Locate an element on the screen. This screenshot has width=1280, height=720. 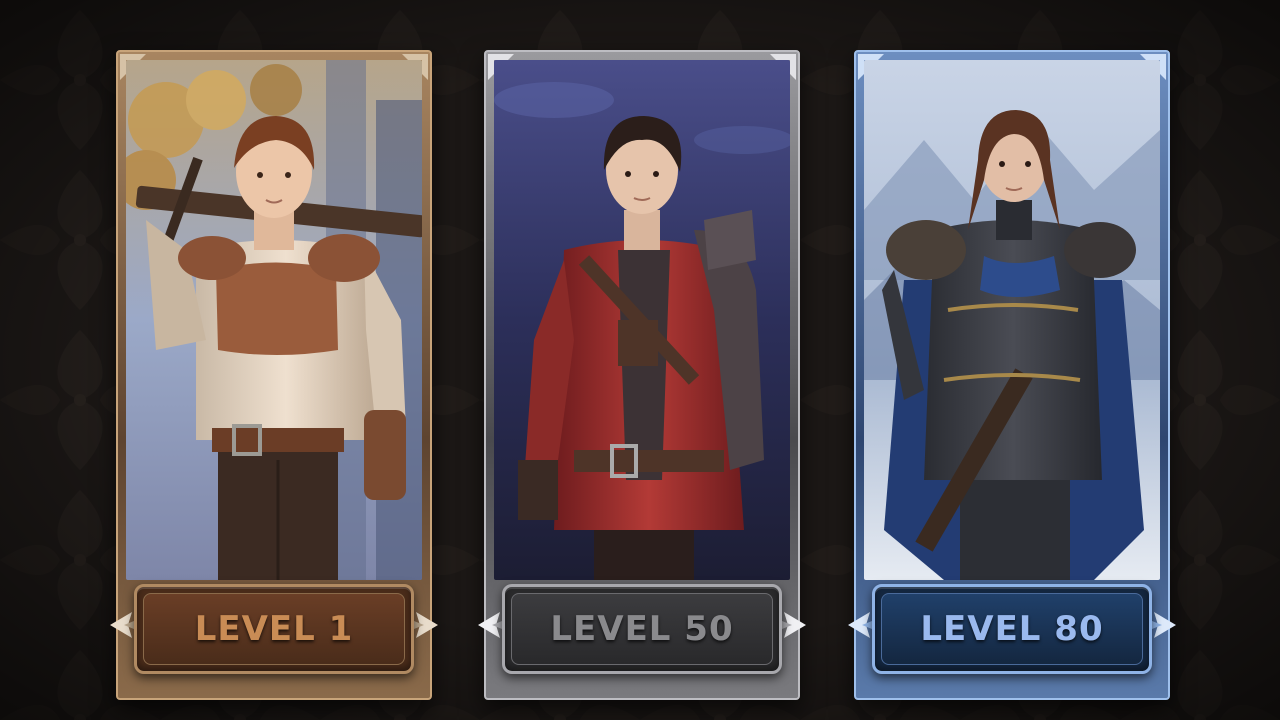
level-label: LEVEL 50 is located at coordinates (642, 629).